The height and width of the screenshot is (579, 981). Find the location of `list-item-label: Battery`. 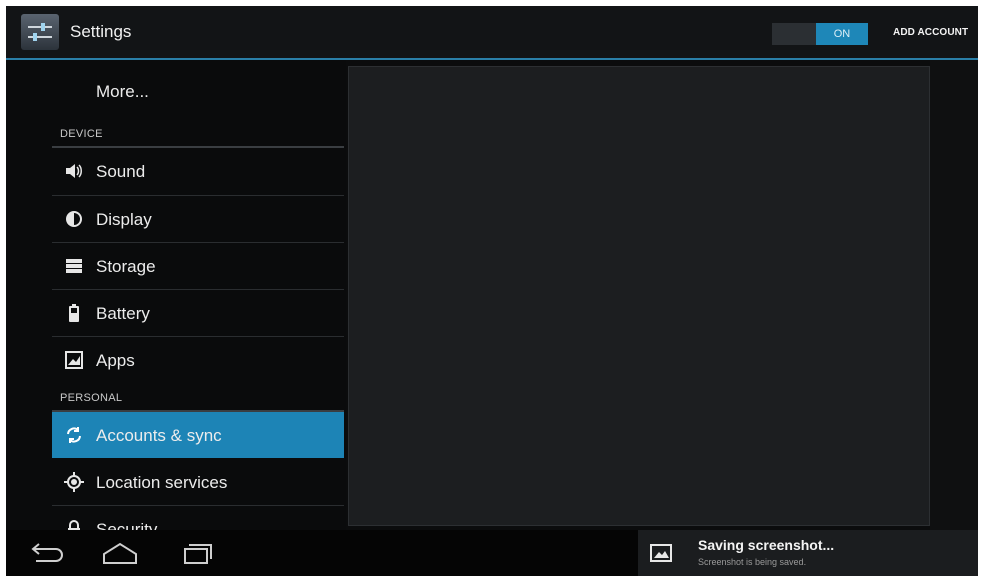

list-item-label: Battery is located at coordinates (123, 313).